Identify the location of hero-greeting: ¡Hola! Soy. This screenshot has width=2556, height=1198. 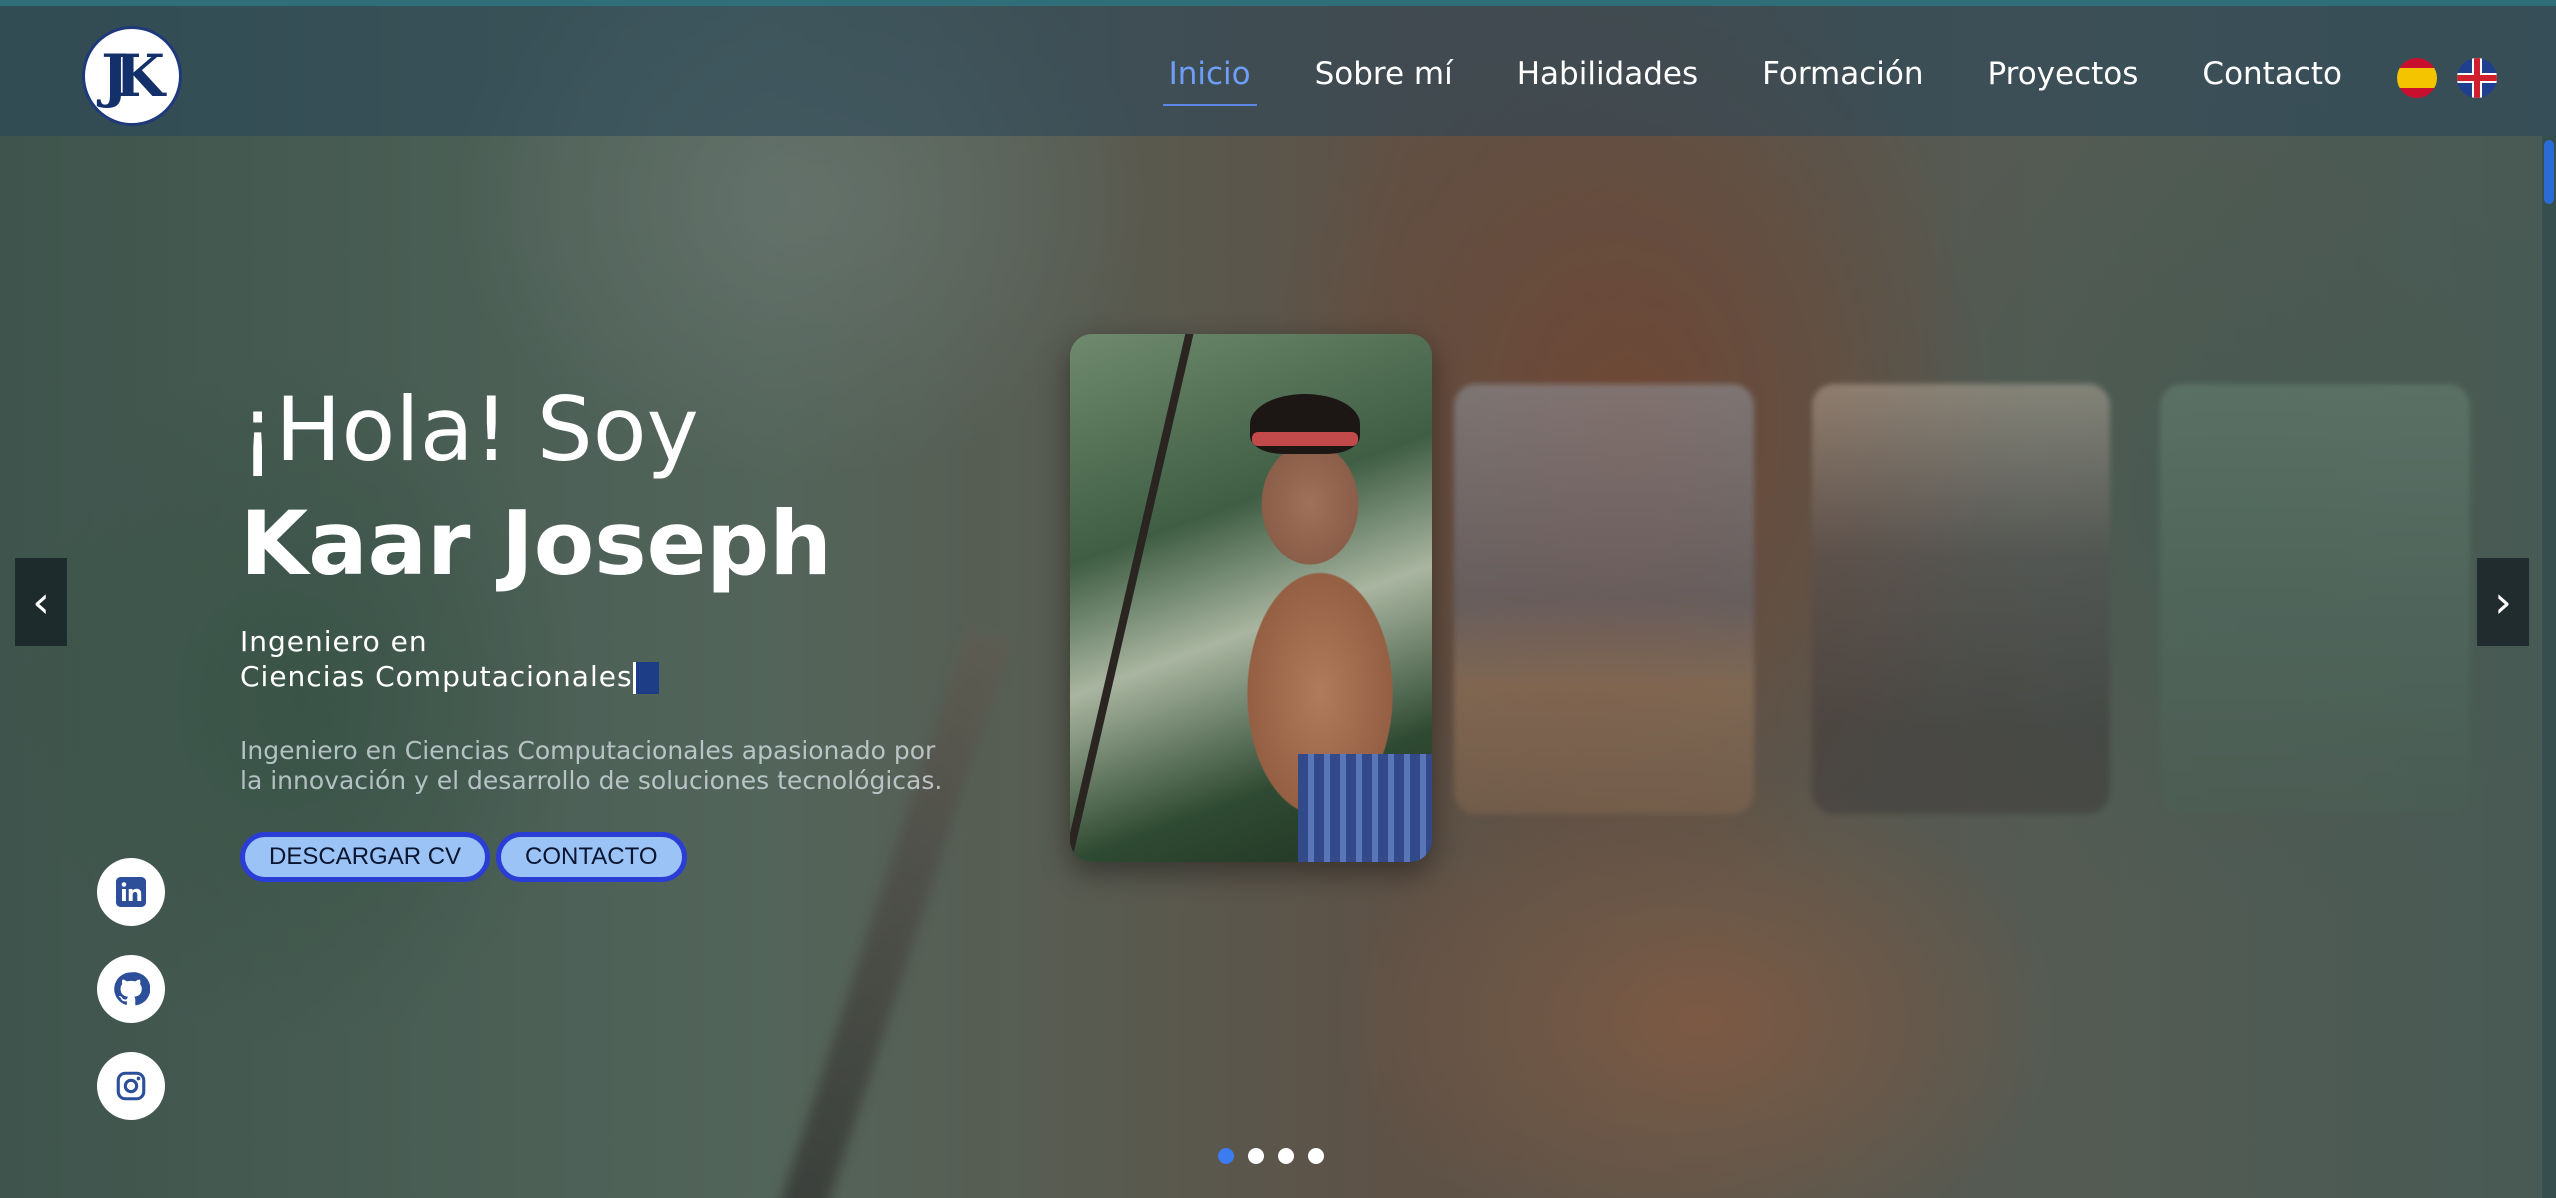
(469, 429).